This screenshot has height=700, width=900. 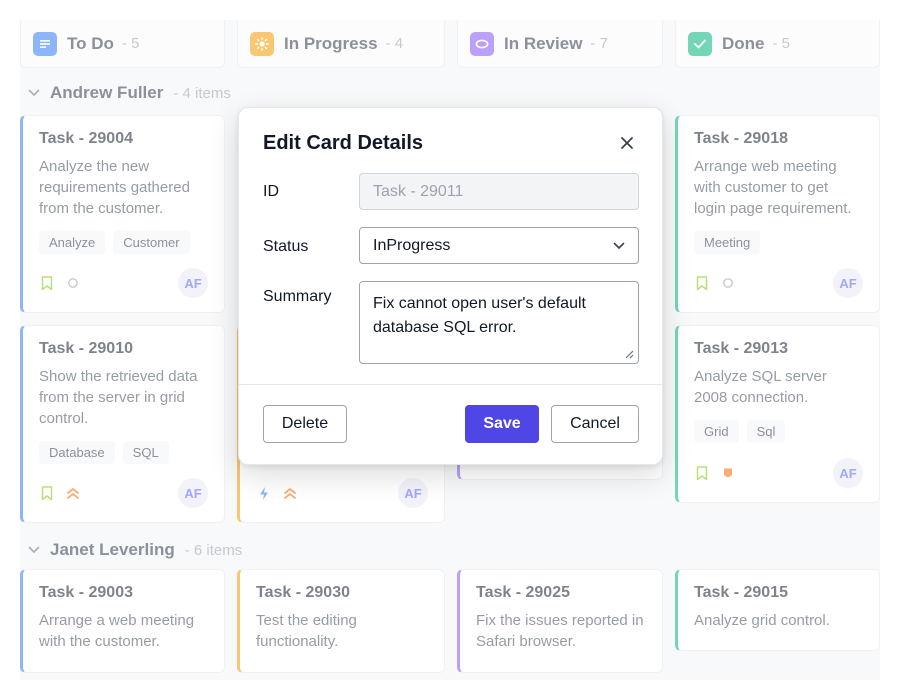 I want to click on chevron-down-icon, so click(x=619, y=246).